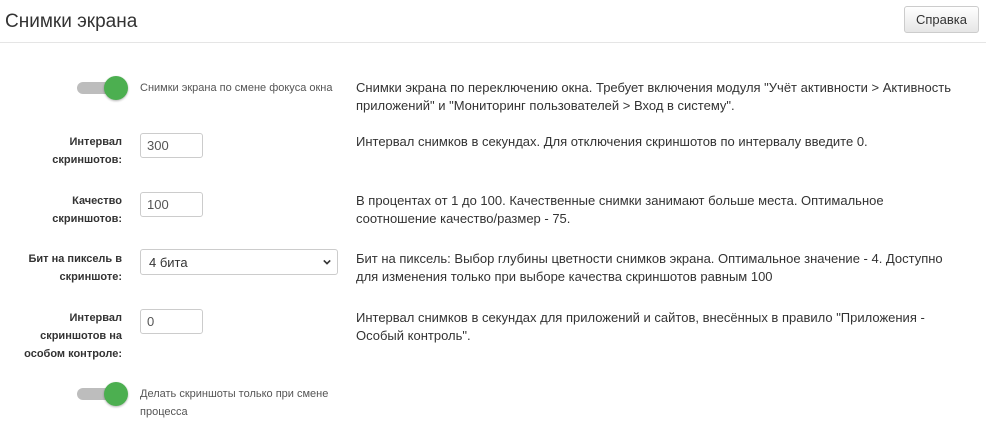 This screenshot has height=428, width=986. What do you see at coordinates (327, 262) in the screenshot?
I see `chevron-down-icon` at bounding box center [327, 262].